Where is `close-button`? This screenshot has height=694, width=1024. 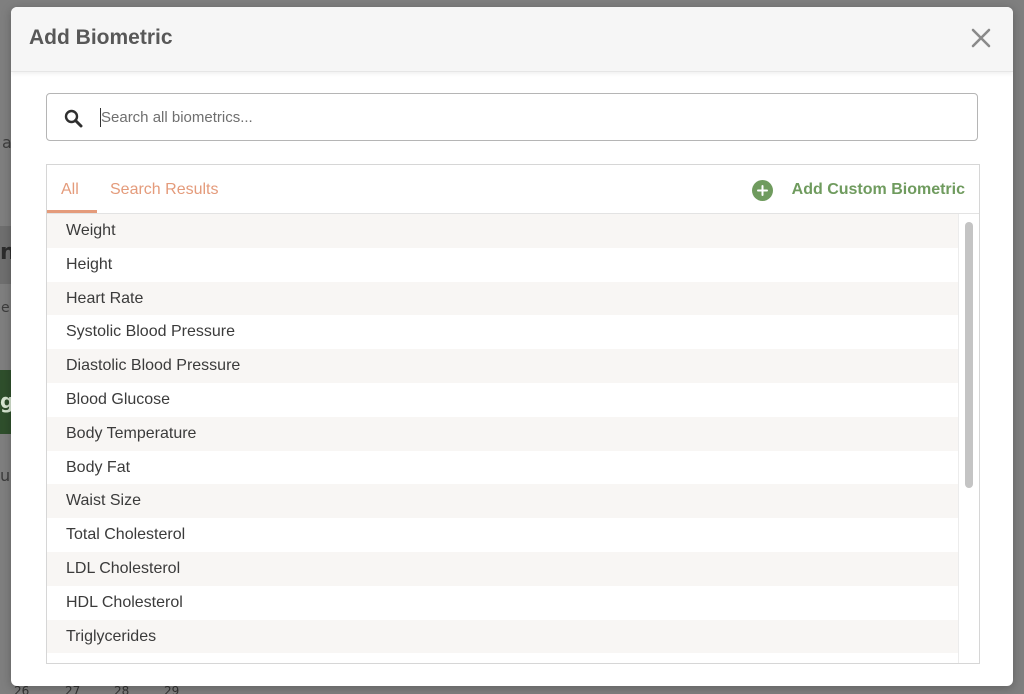 close-button is located at coordinates (981, 38).